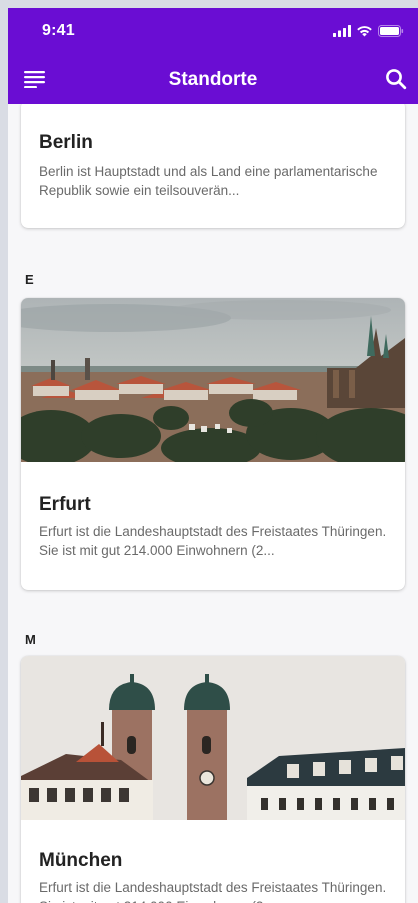  I want to click on search-button, so click(396, 81).